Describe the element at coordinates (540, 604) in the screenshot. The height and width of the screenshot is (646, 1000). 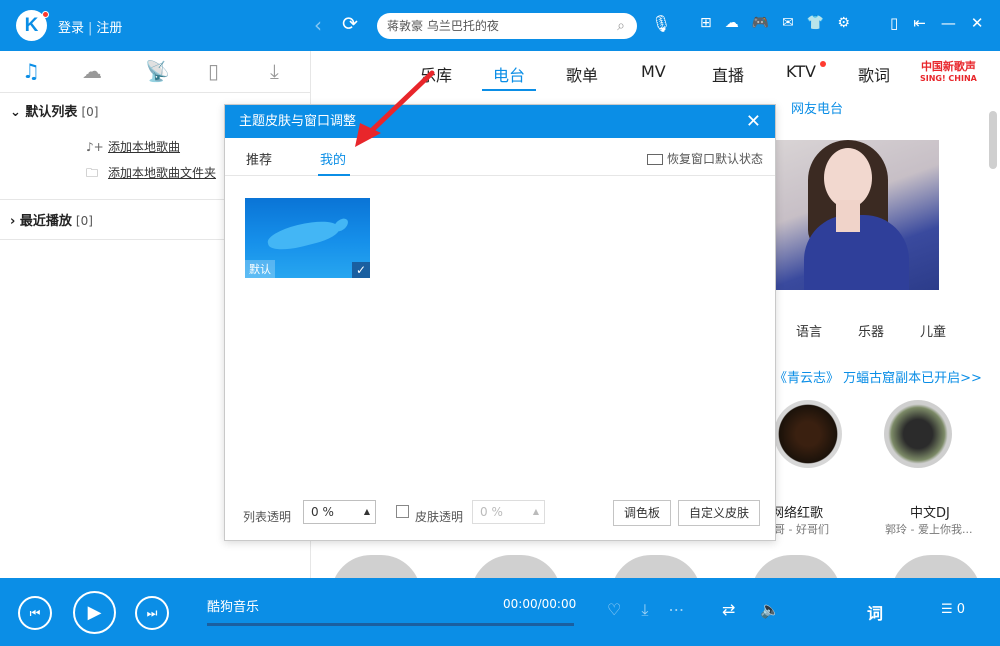
I see `track-time: 00:00/00:00` at that location.